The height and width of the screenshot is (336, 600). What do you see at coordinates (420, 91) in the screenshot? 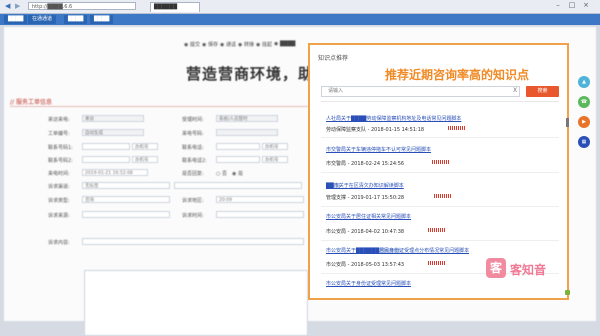
I see `knowledge-search-input: 请输入` at bounding box center [420, 91].